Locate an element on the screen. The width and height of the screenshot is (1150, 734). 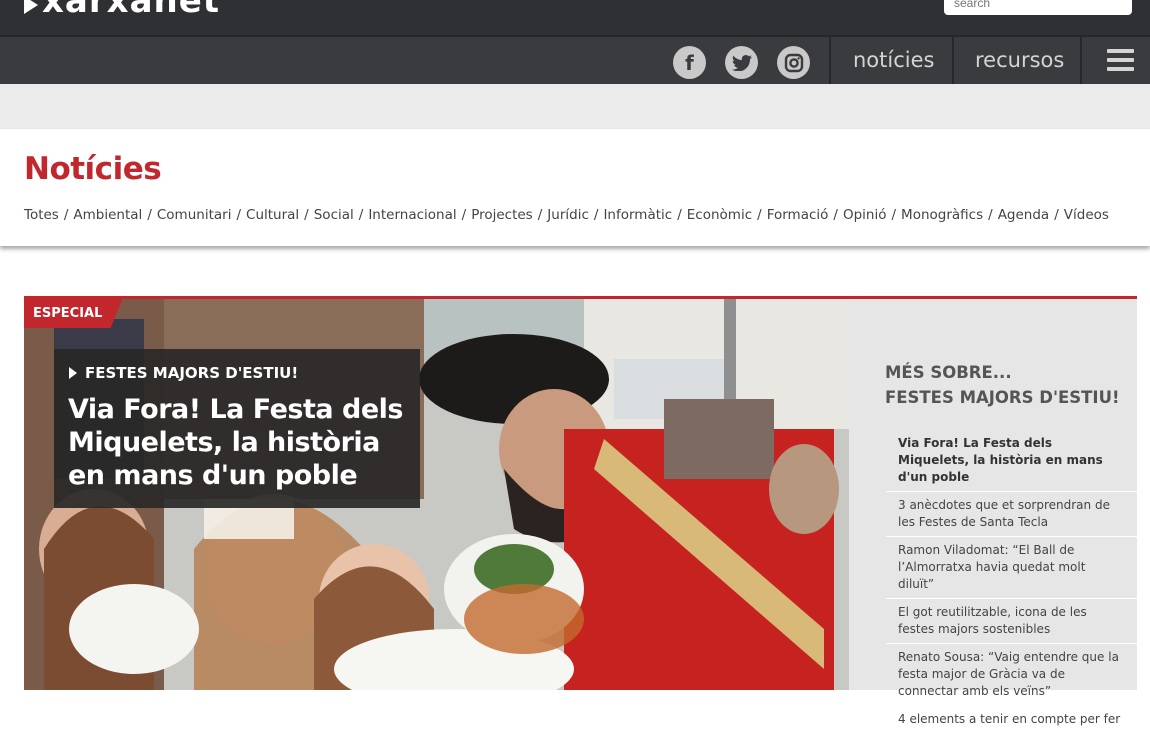
related-item: 4 elements a tenir en compte per fer is located at coordinates (1011, 720).